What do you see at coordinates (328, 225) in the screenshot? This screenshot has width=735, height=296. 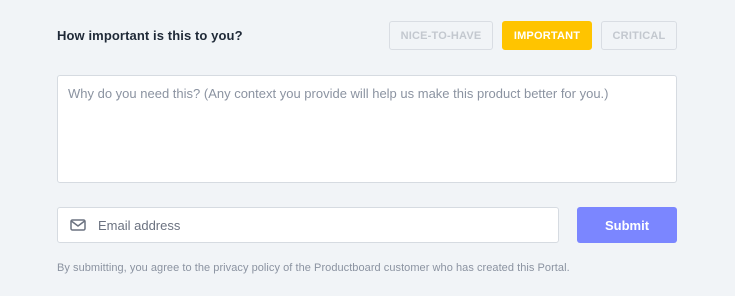 I see `email-input` at bounding box center [328, 225].